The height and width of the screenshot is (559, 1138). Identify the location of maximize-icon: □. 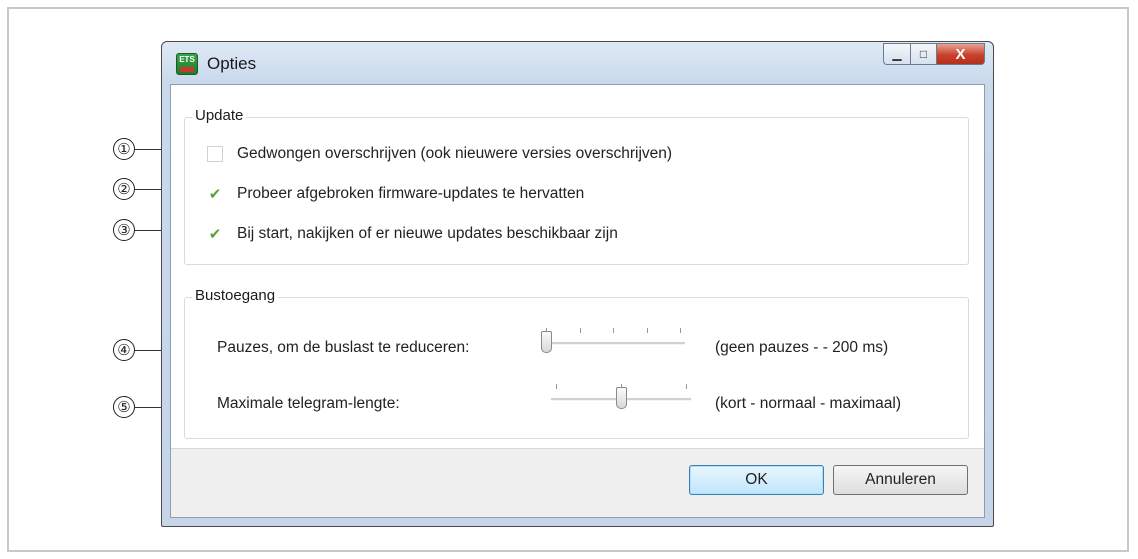
(923, 54).